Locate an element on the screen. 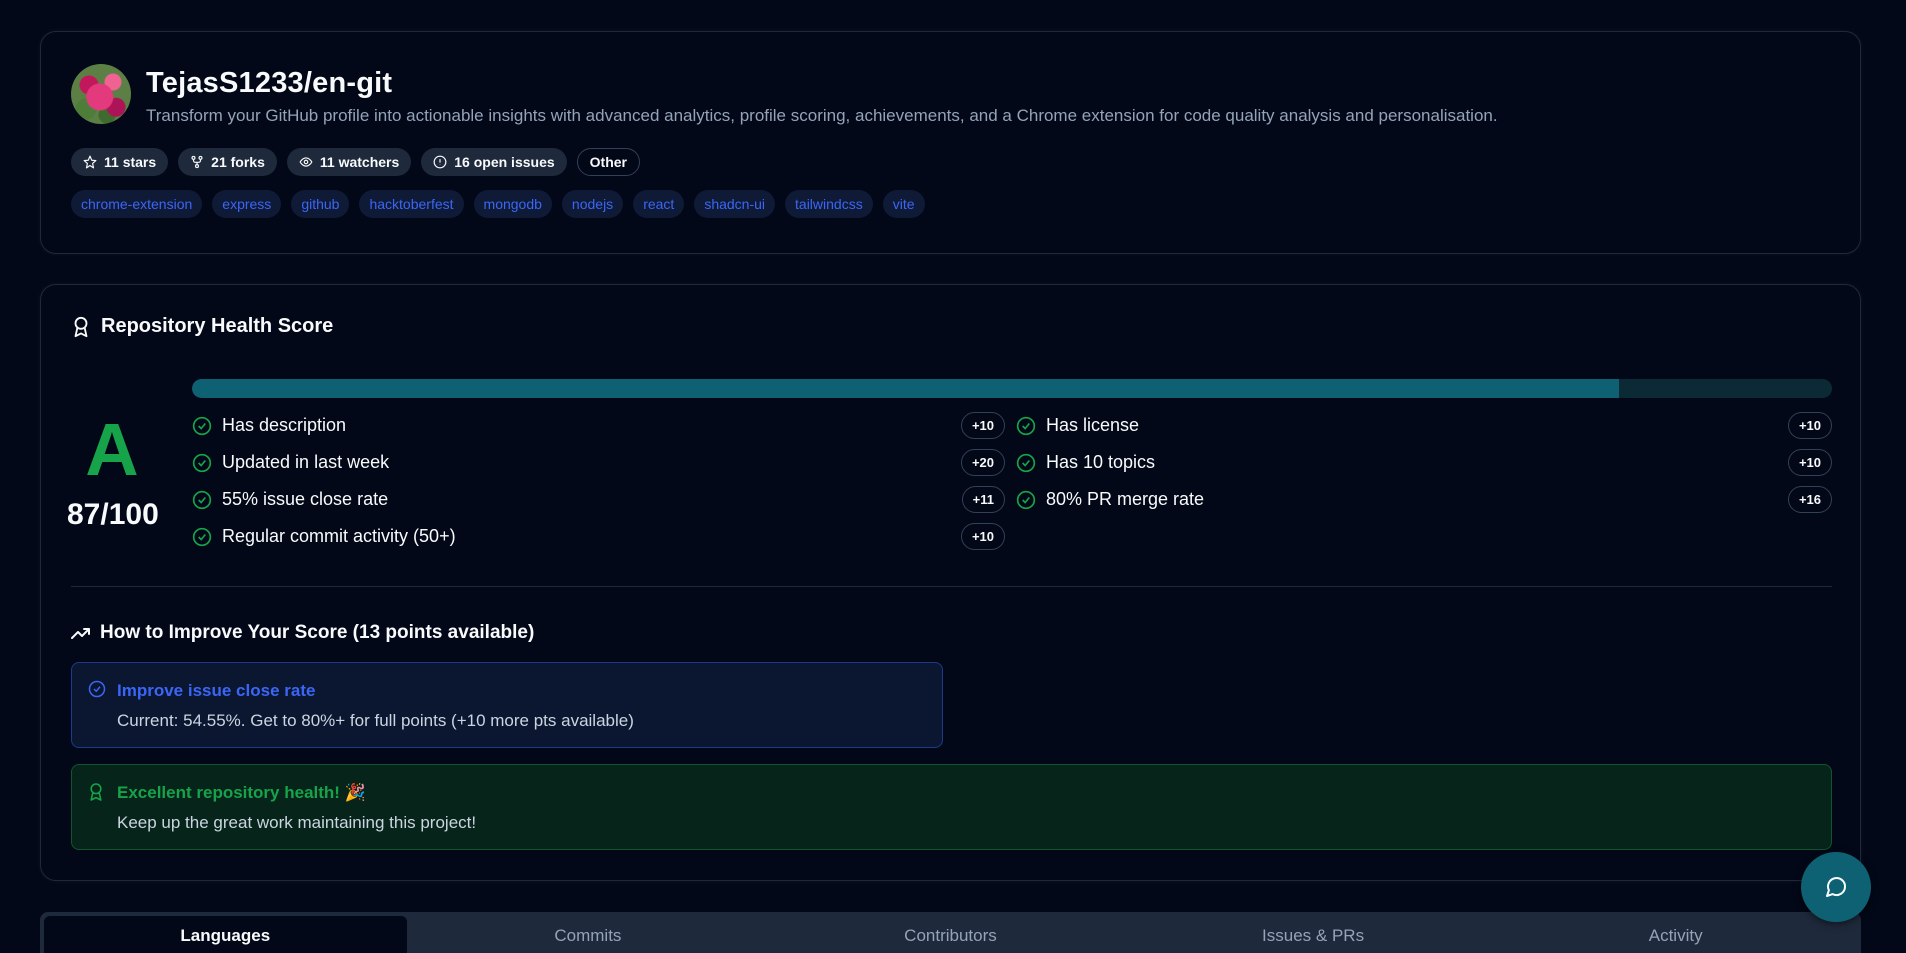 This screenshot has height=953, width=1906. topic-tag: tailwindcss is located at coordinates (829, 204).